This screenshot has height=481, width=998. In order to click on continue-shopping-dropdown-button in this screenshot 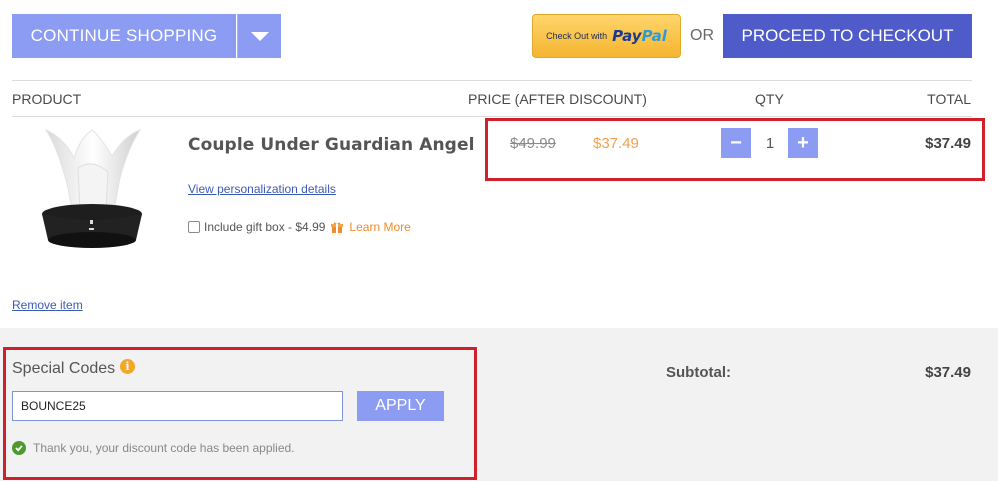, I will do `click(259, 36)`.